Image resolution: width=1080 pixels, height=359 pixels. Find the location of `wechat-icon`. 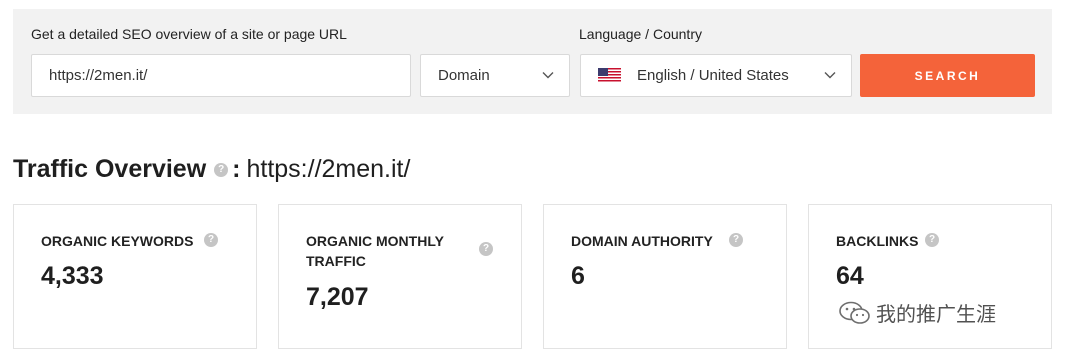

wechat-icon is located at coordinates (854, 312).